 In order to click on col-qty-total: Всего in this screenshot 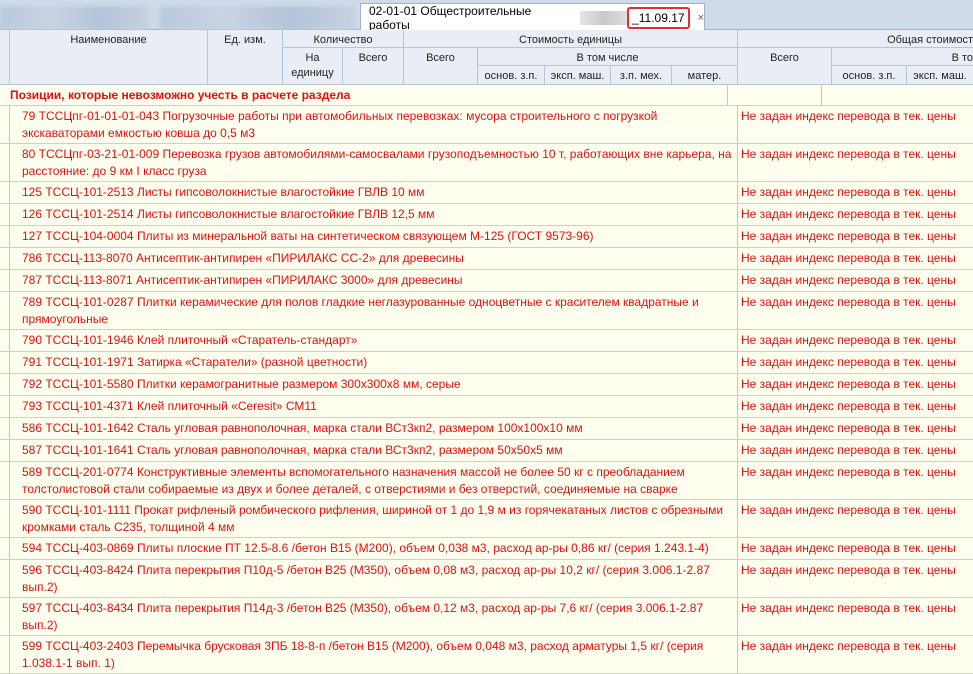, I will do `click(373, 66)`.